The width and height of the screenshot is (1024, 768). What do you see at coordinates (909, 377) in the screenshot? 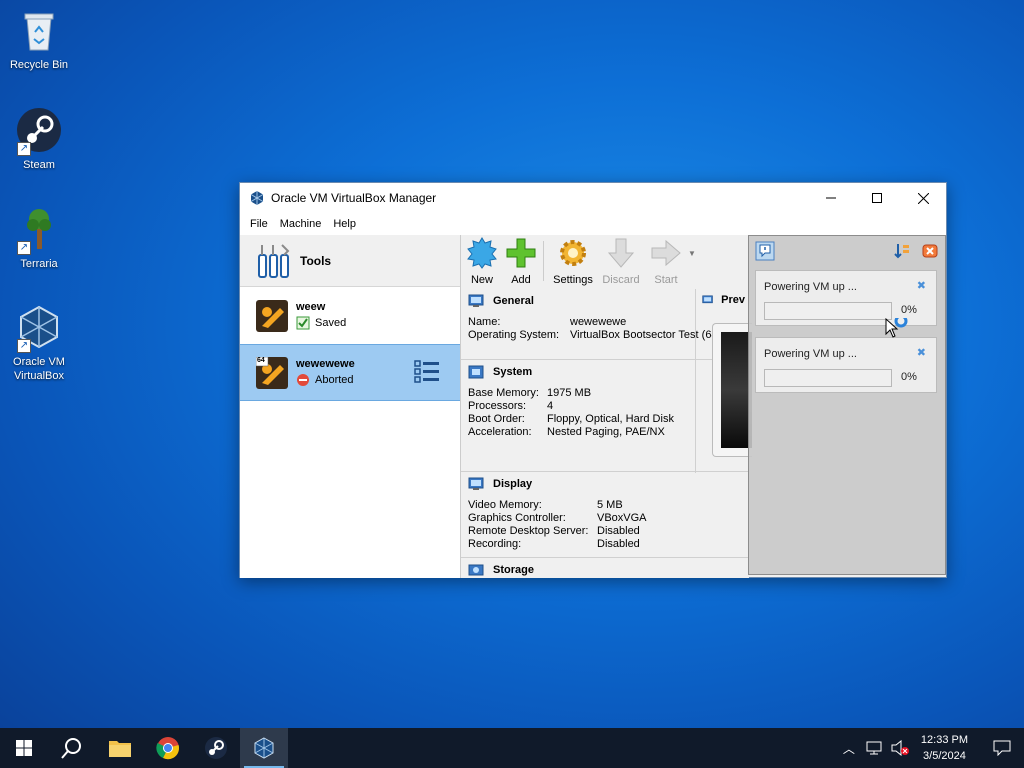
I see `progress-percent: 0%` at bounding box center [909, 377].